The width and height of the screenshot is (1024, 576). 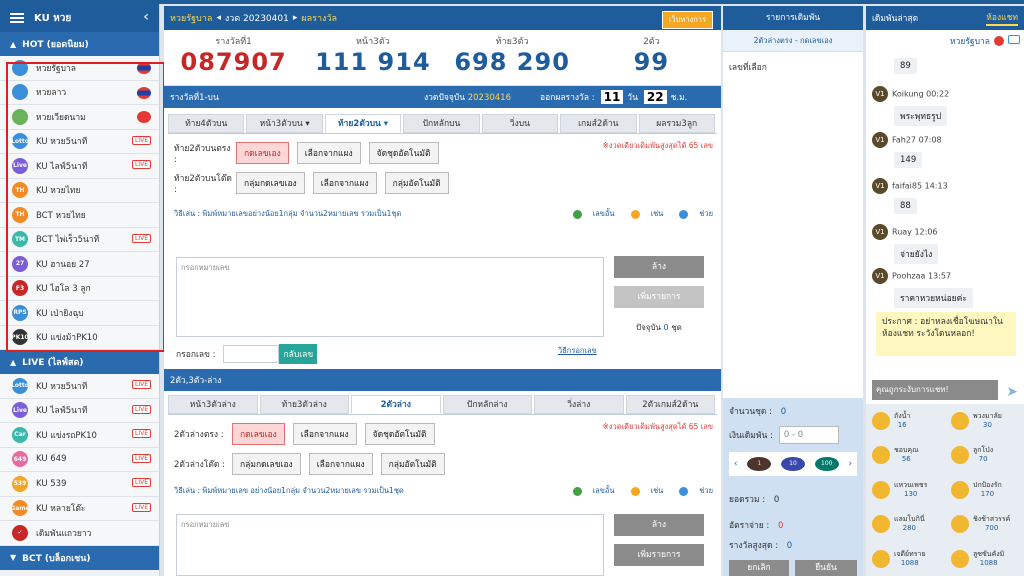 I want to click on sidebar-item: หวยลาว, so click(x=79, y=92).